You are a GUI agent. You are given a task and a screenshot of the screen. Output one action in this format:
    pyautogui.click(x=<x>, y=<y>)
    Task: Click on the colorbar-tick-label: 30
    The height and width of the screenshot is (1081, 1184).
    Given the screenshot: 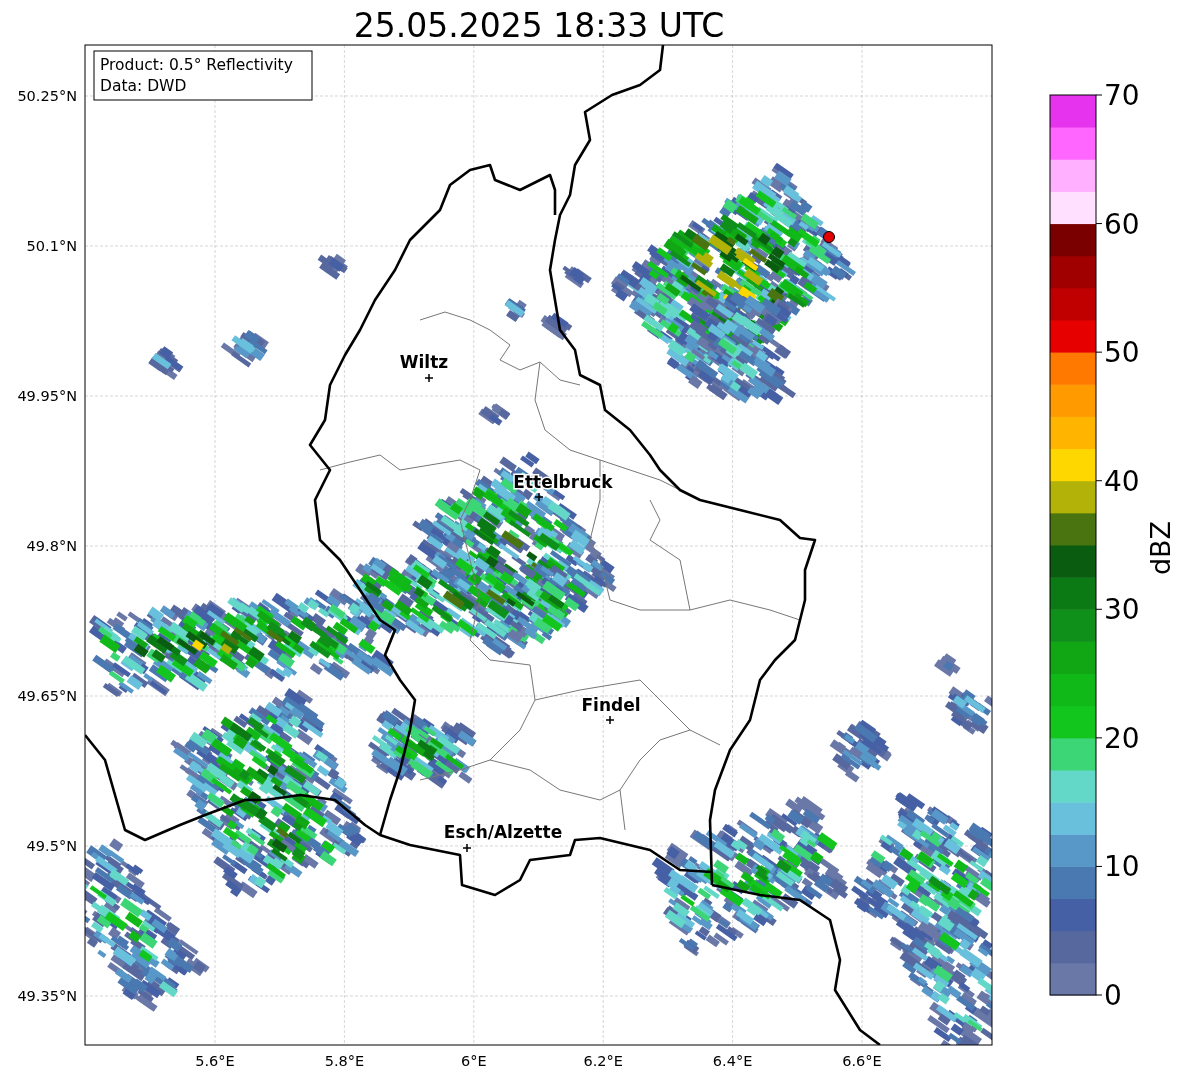 What is the action you would take?
    pyautogui.click(x=1122, y=610)
    